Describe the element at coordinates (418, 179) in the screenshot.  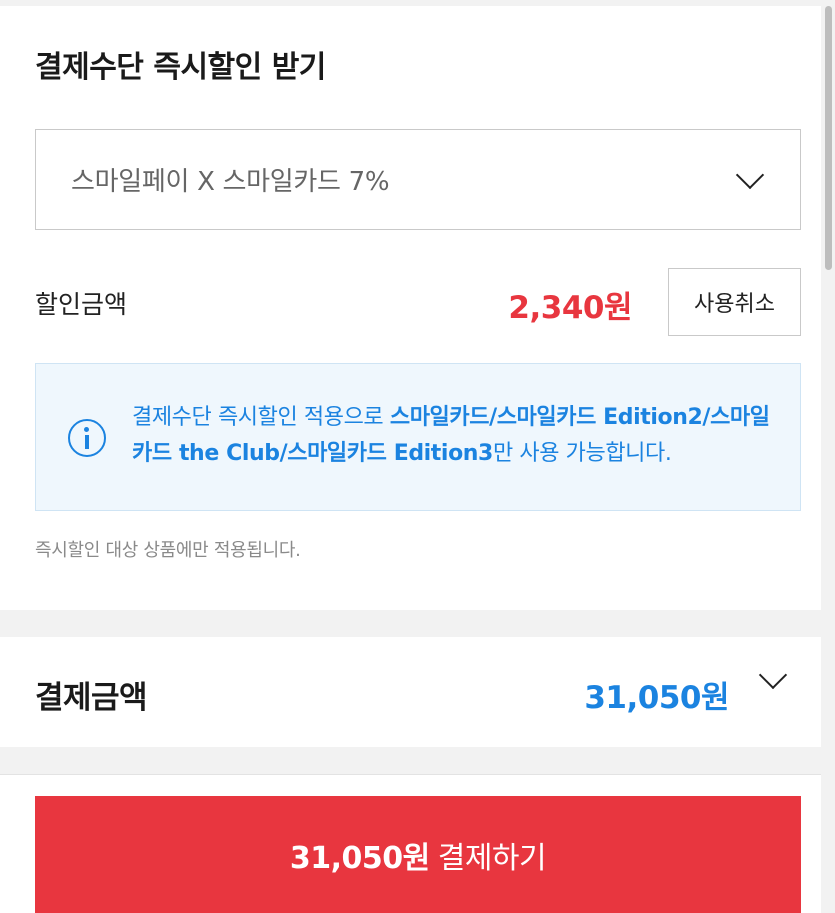
I see `payment-method-select: 스마일페이 X 스마일카드 7%` at that location.